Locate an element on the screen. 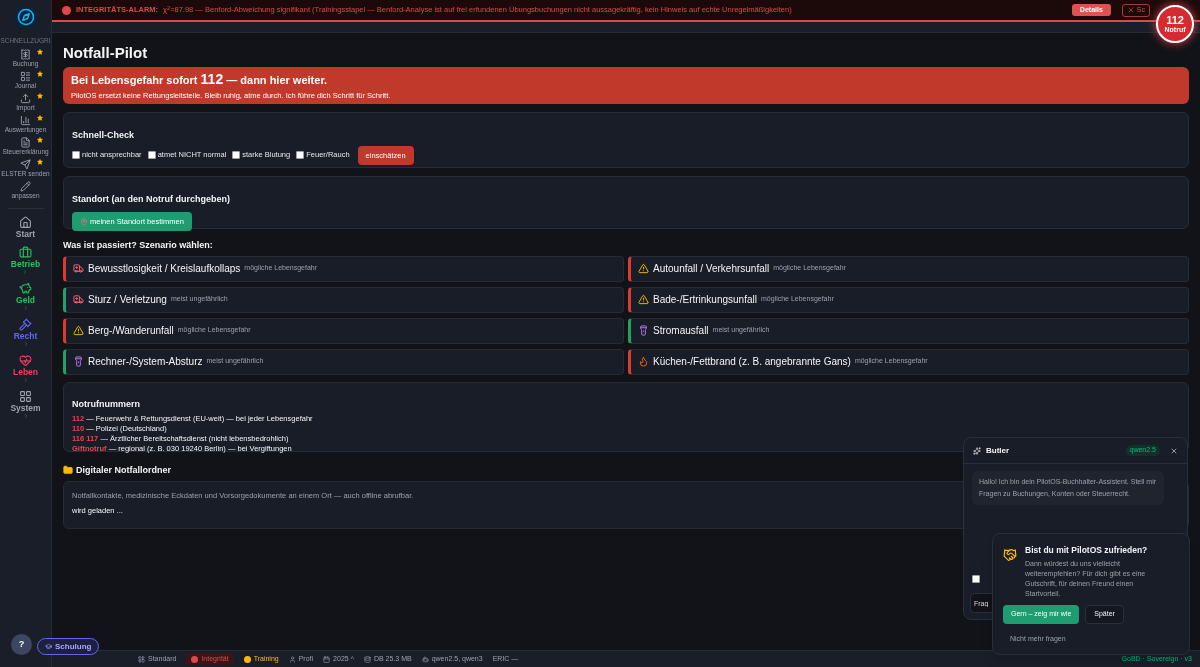 This screenshot has height=667, width=1200. banner-headline: Bei Lebensgefahr sofort 112 — dann hier weiter. is located at coordinates (199, 80).